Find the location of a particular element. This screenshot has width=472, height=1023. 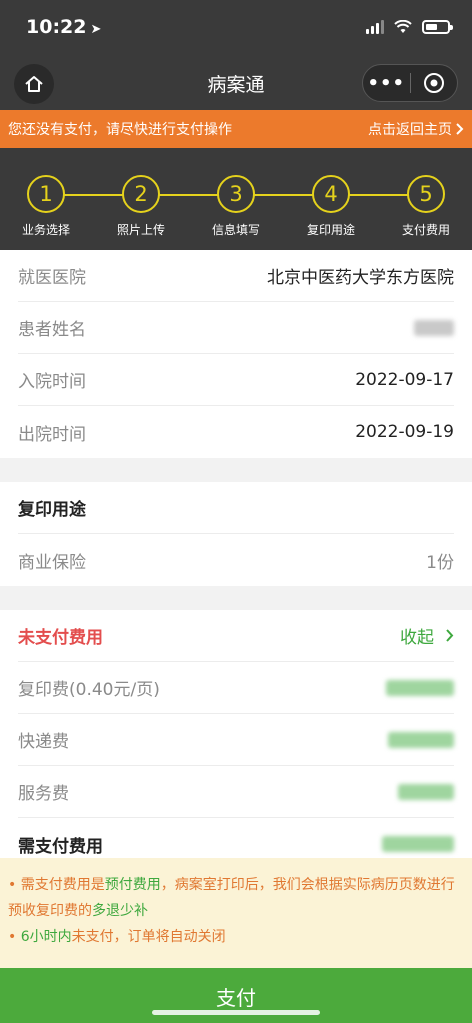

info-key: 就医医院 is located at coordinates (52, 278).